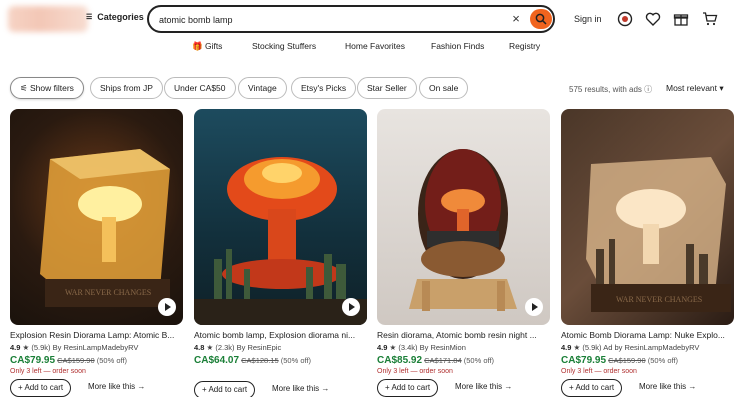 The width and height of the screenshot is (744, 397). What do you see at coordinates (443, 360) in the screenshot?
I see `original-price: CA$171.84` at bounding box center [443, 360].